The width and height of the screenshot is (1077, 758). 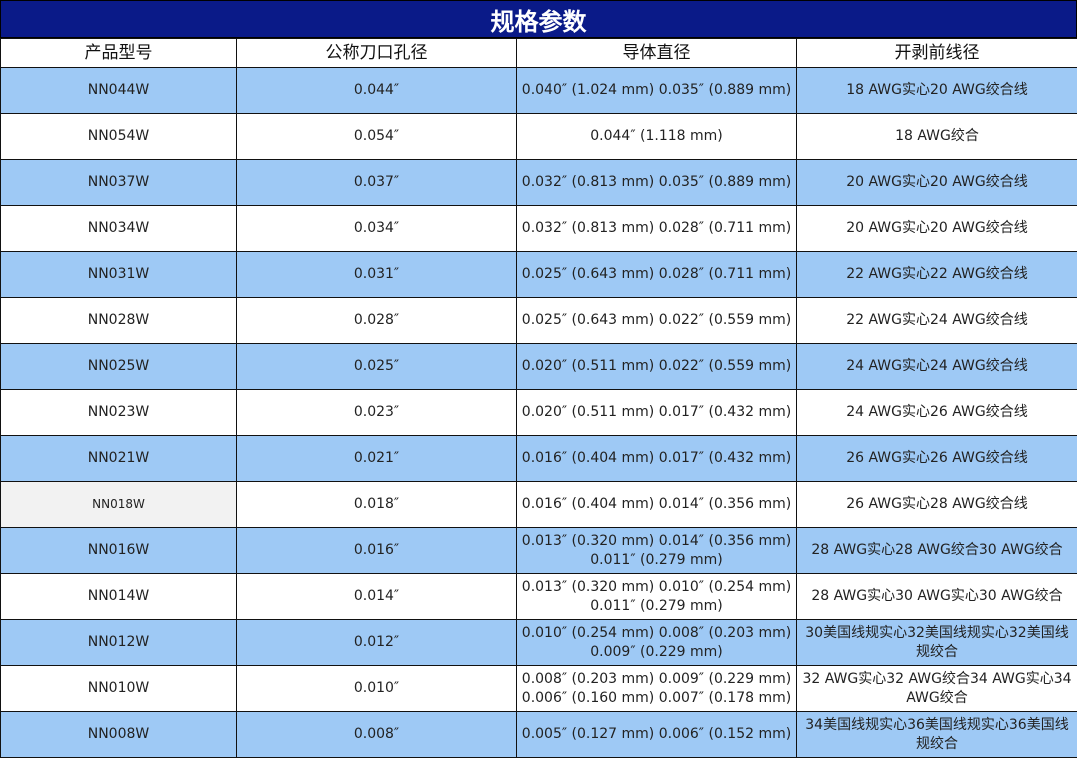 What do you see at coordinates (118, 504) in the screenshot?
I see `cell-model: NN018W` at bounding box center [118, 504].